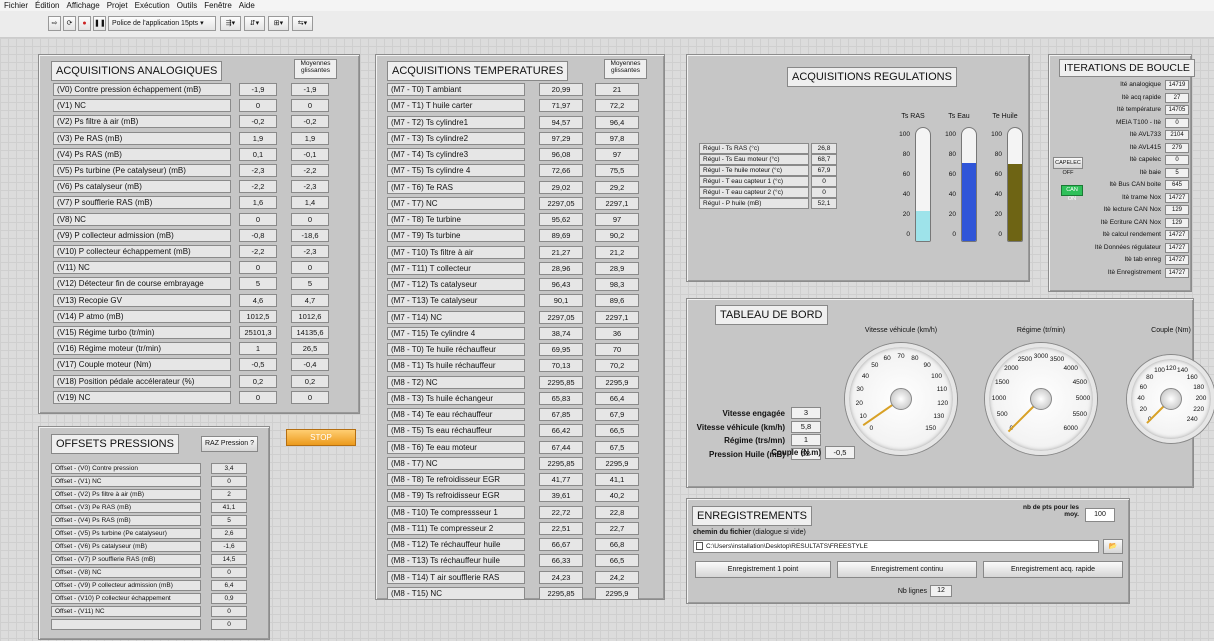  What do you see at coordinates (117, 5) in the screenshot?
I see `menu-item: Projet` at bounding box center [117, 5].